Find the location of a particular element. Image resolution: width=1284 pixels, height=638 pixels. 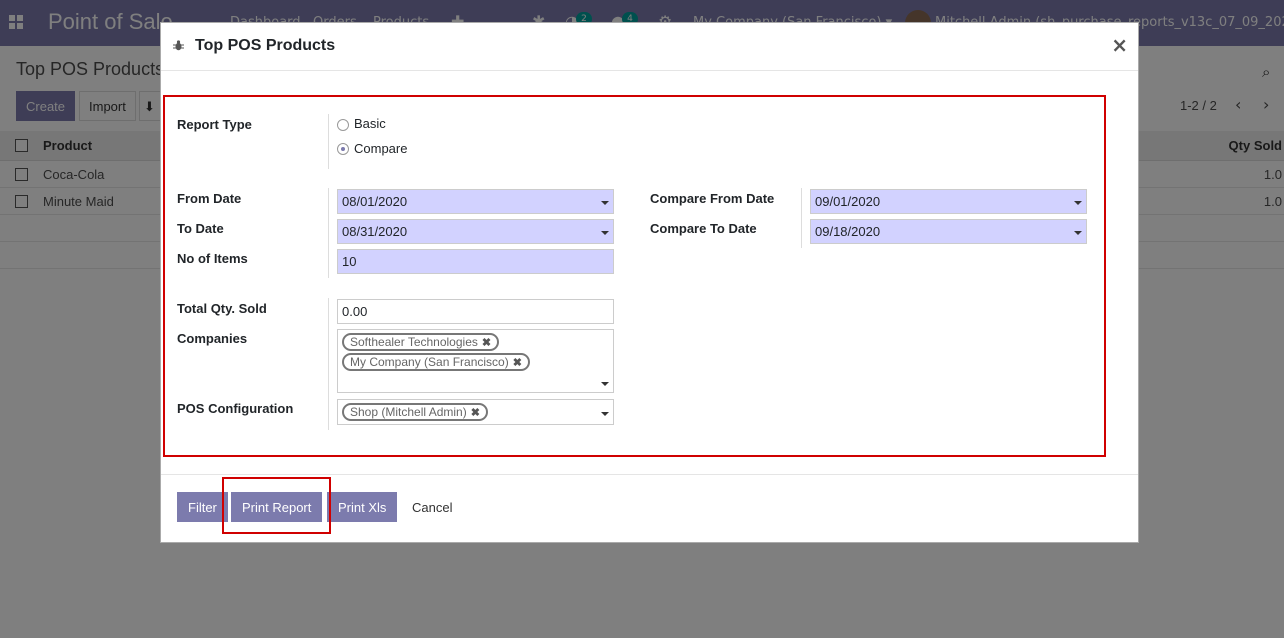

modal-header: Top POS Products × is located at coordinates (649, 47).